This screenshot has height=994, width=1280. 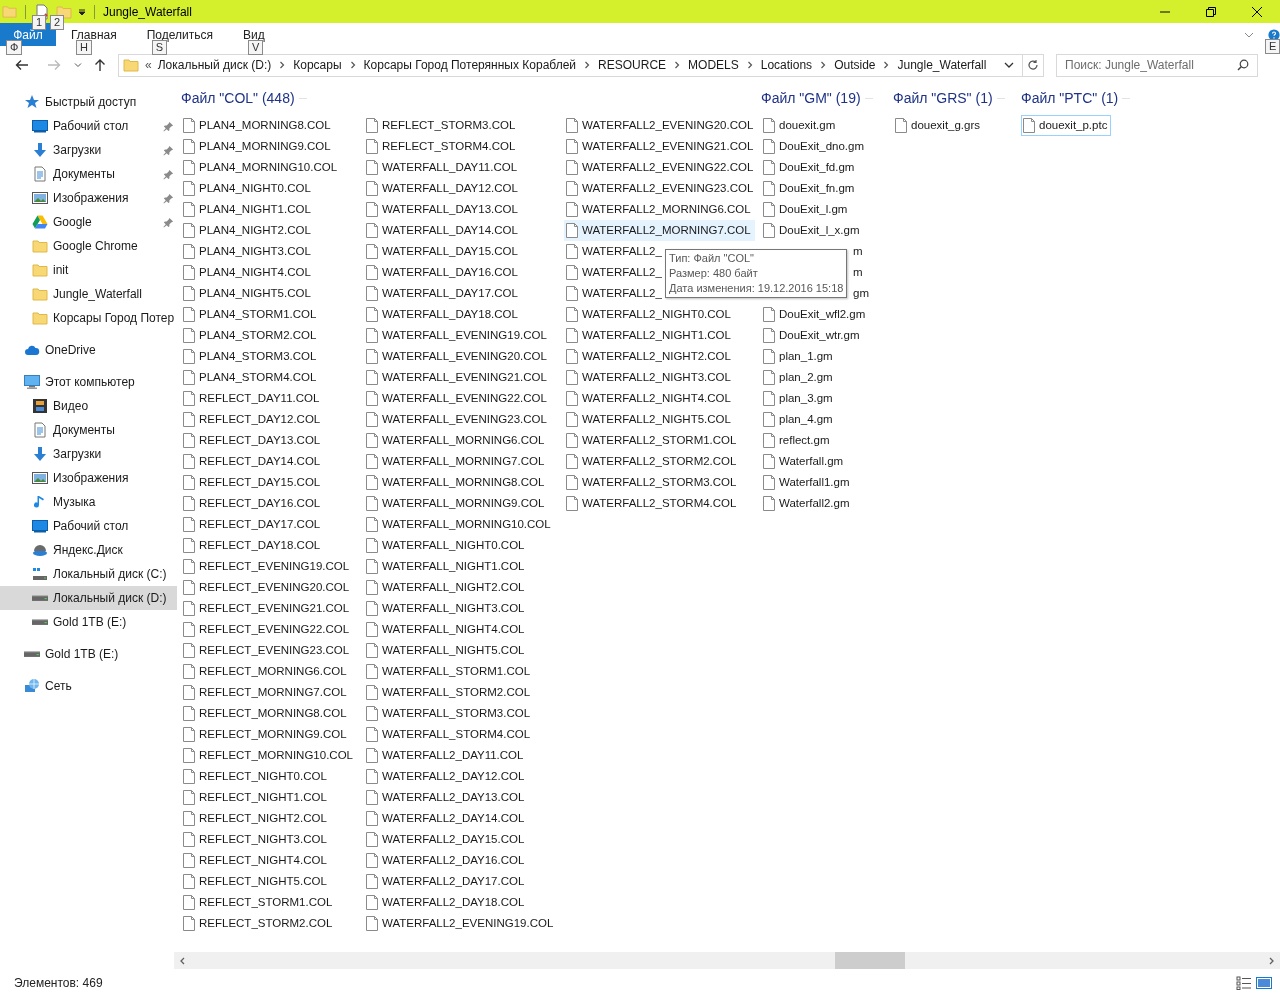 What do you see at coordinates (88, 318) in the screenshot?
I see `nav-item: Корсары Город Потер` at bounding box center [88, 318].